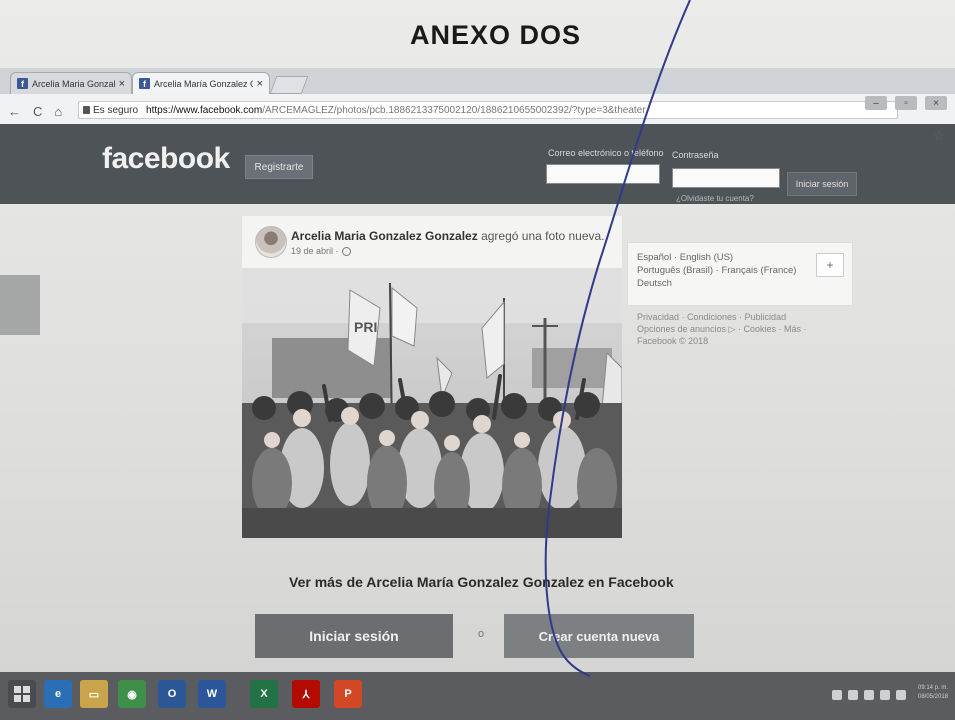 The image size is (955, 720). I want to click on word-icon: W, so click(212, 694).